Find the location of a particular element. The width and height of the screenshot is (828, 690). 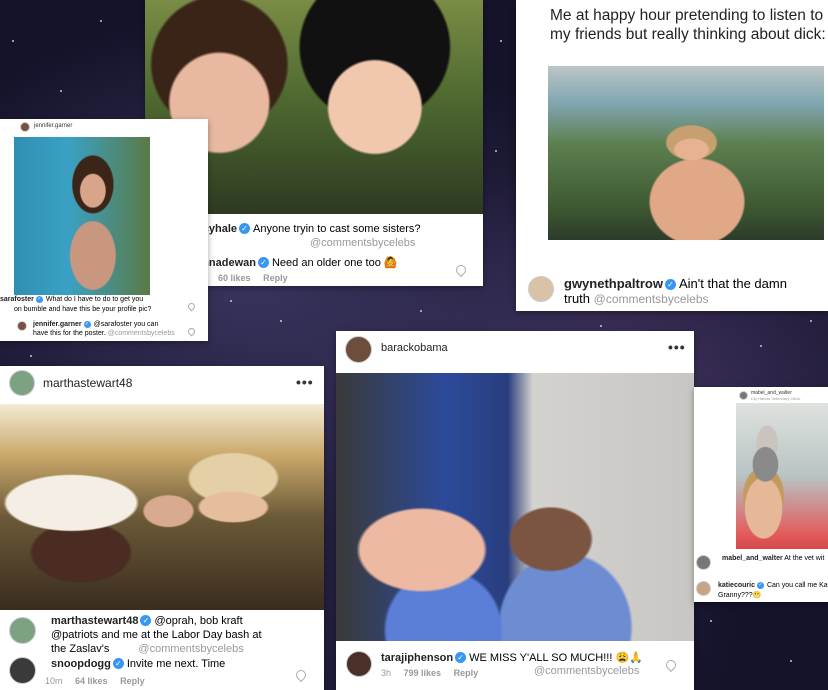

comment-username: jennifer.garner is located at coordinates (57, 324).